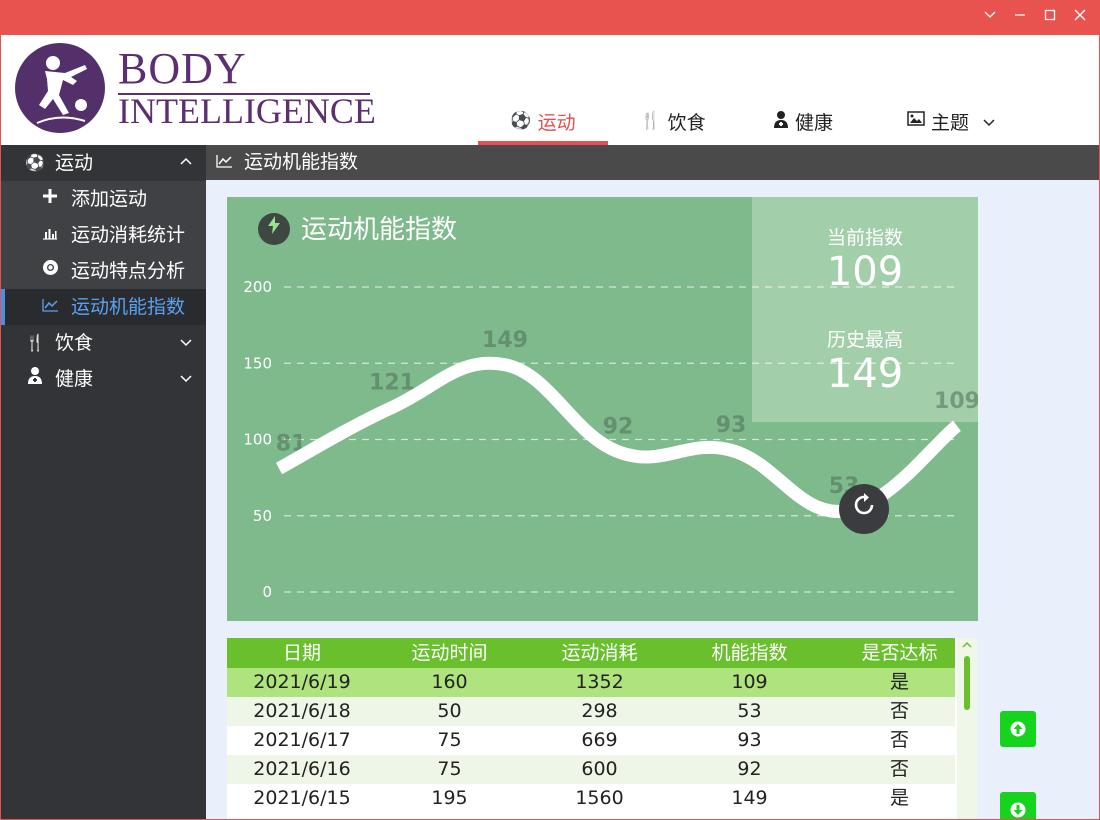 This screenshot has height=820, width=1100. Describe the element at coordinates (956, 401) in the screenshot. I see `data-label: 109` at that location.